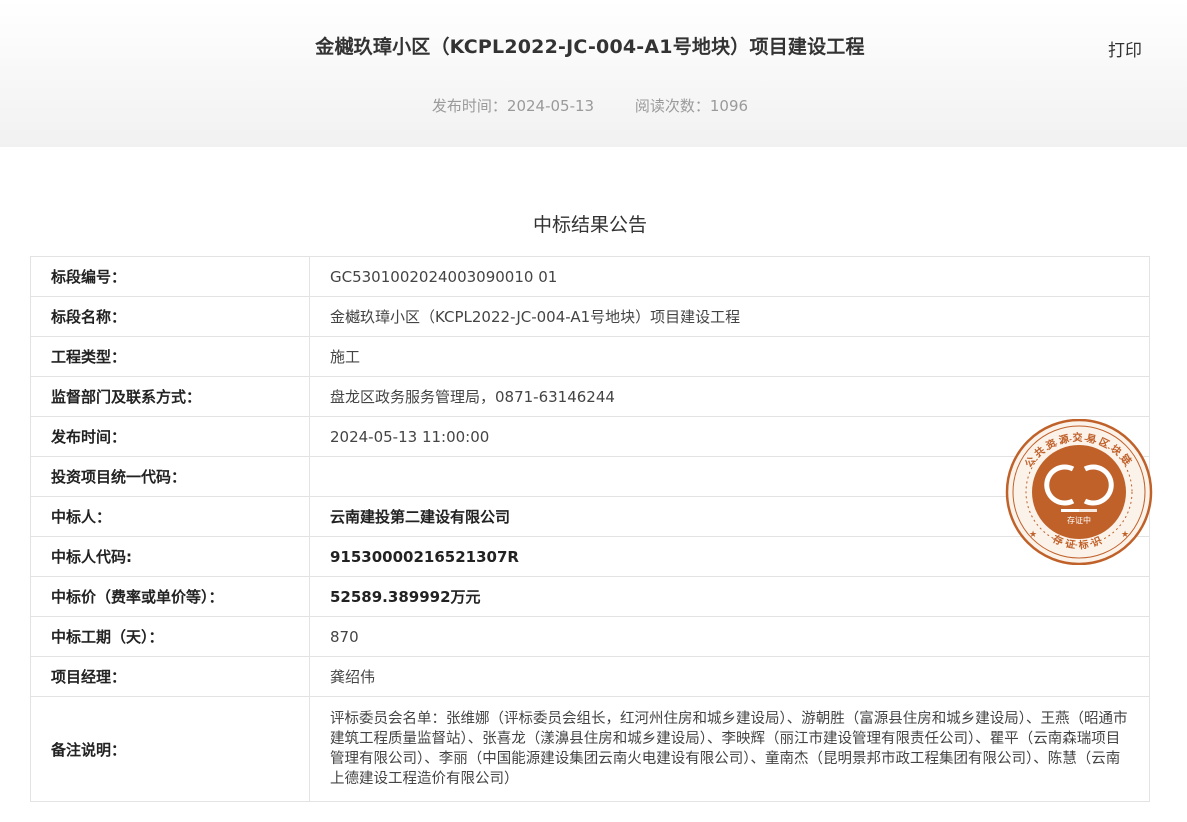 Image resolution: width=1187 pixels, height=822 pixels. Describe the element at coordinates (170, 556) in the screenshot. I see `row-label: 中标人代码:` at that location.